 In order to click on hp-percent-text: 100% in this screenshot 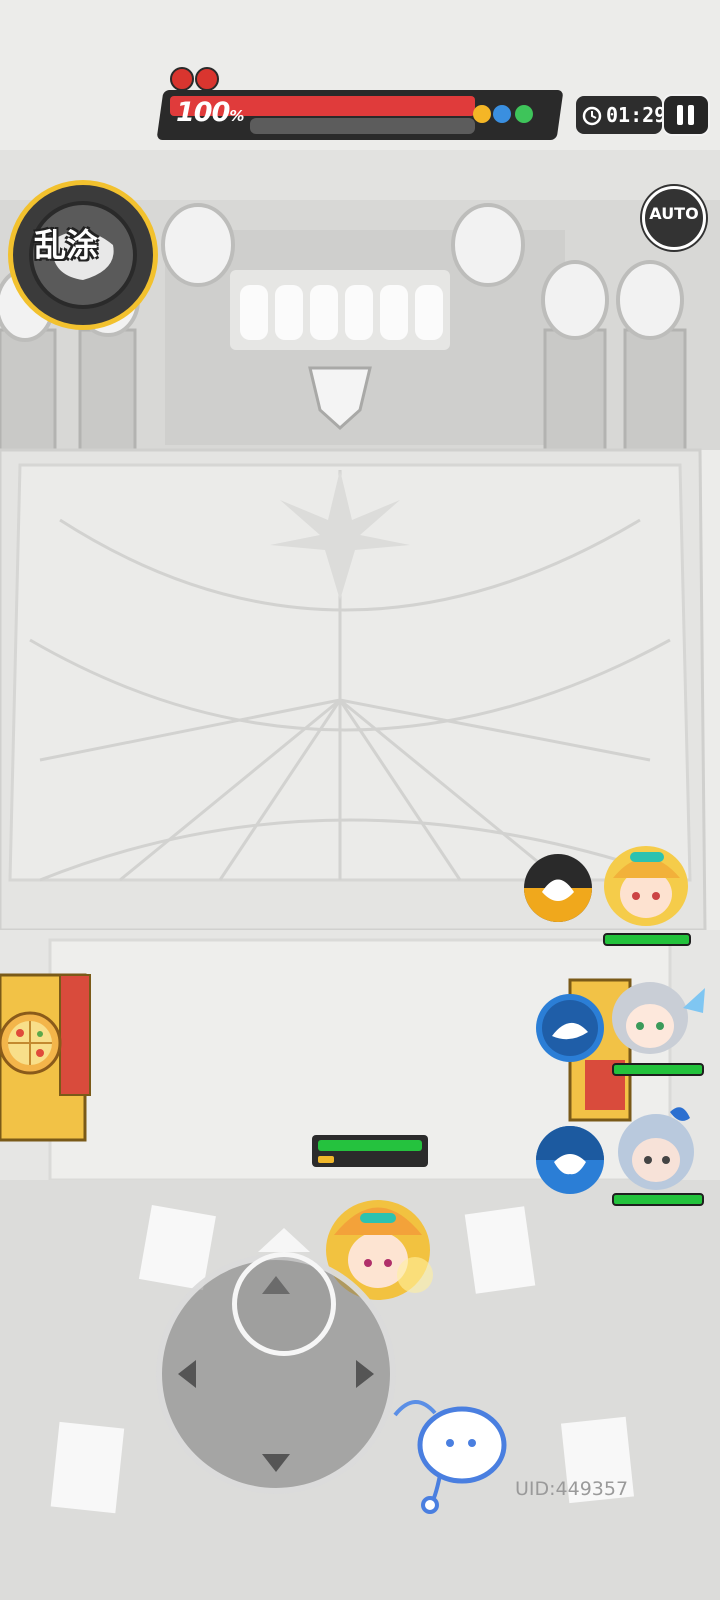, I will do `click(210, 114)`.